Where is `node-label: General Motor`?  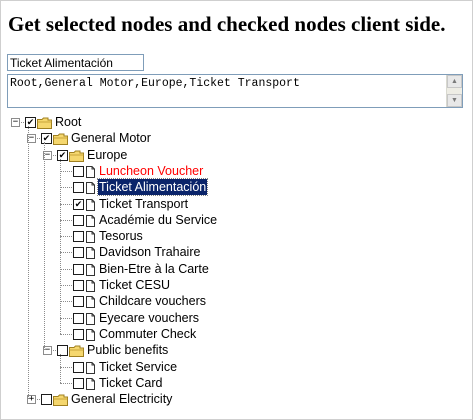 node-label: General Motor is located at coordinates (111, 138).